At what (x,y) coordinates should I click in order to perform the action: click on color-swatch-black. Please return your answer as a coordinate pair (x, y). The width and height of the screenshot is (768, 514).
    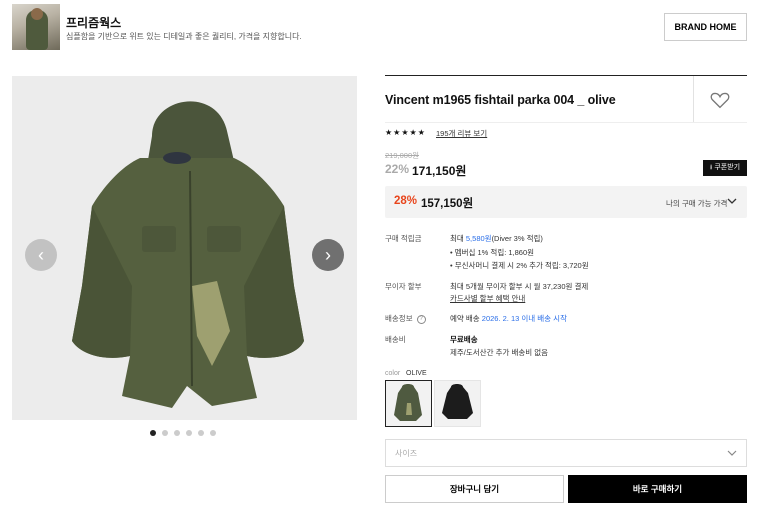
    Looking at the image, I should click on (457, 403).